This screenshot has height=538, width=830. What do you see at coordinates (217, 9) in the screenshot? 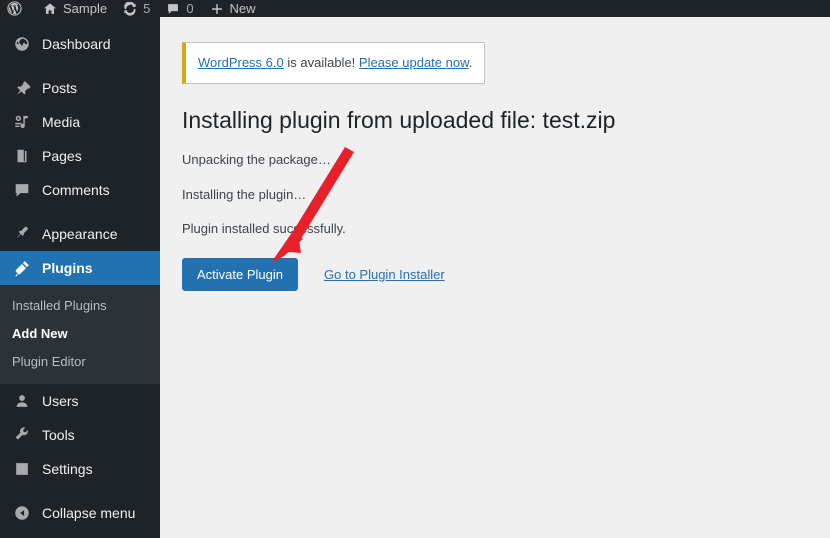
I see `plus-icon` at bounding box center [217, 9].